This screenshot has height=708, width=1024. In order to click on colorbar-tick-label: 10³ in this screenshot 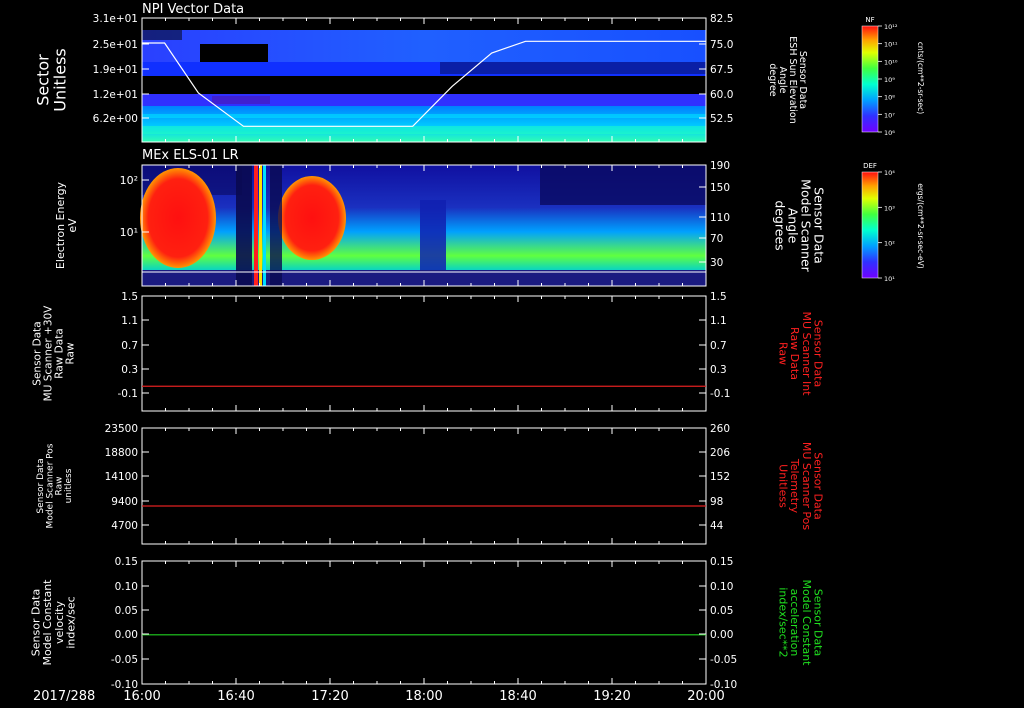, I will do `click(889, 208)`.